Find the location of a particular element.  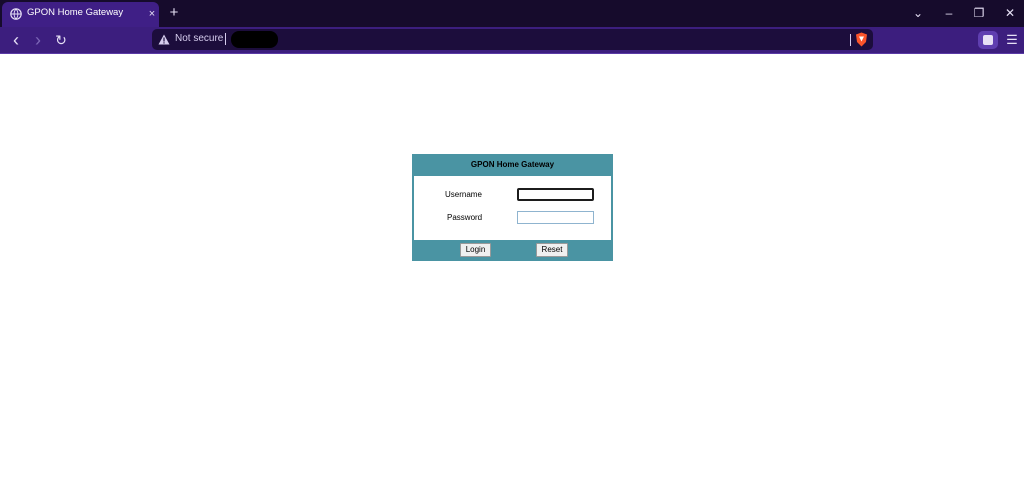

menu-icon: ☰ is located at coordinates (1012, 40).